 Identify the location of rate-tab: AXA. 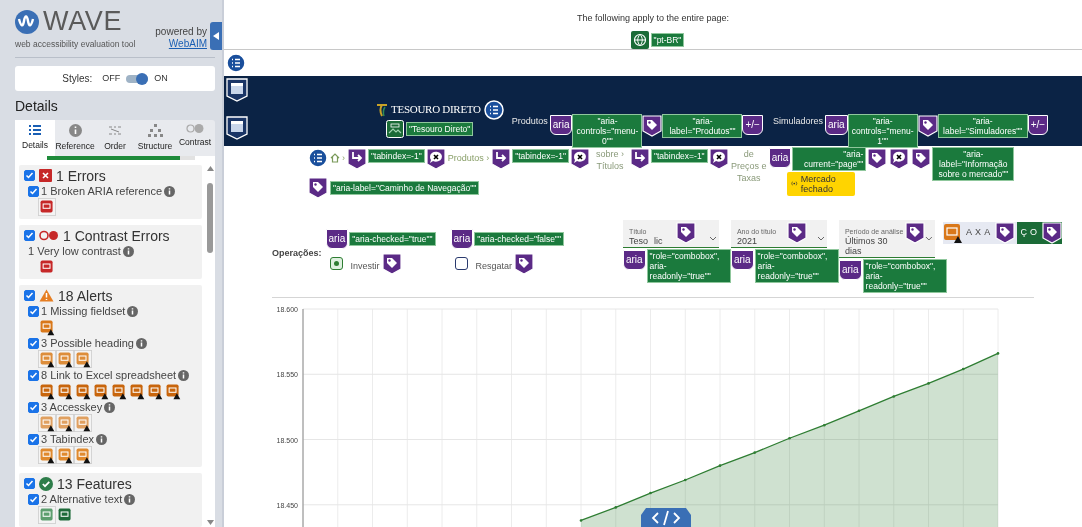
(979, 232).